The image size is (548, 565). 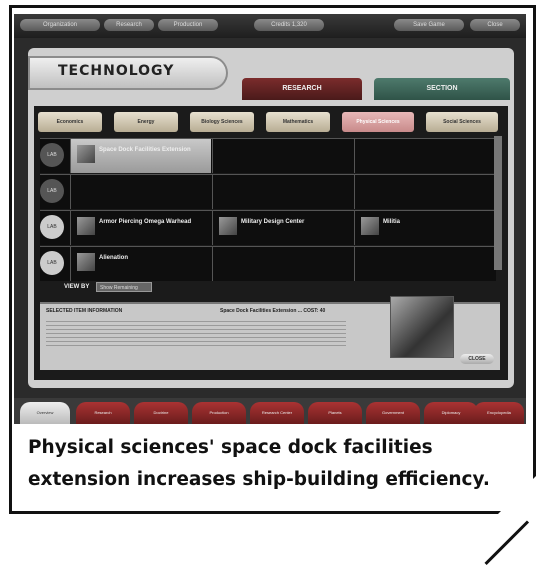 What do you see at coordinates (161, 413) in the screenshot?
I see `bottom-tab: Doctrine` at bounding box center [161, 413].